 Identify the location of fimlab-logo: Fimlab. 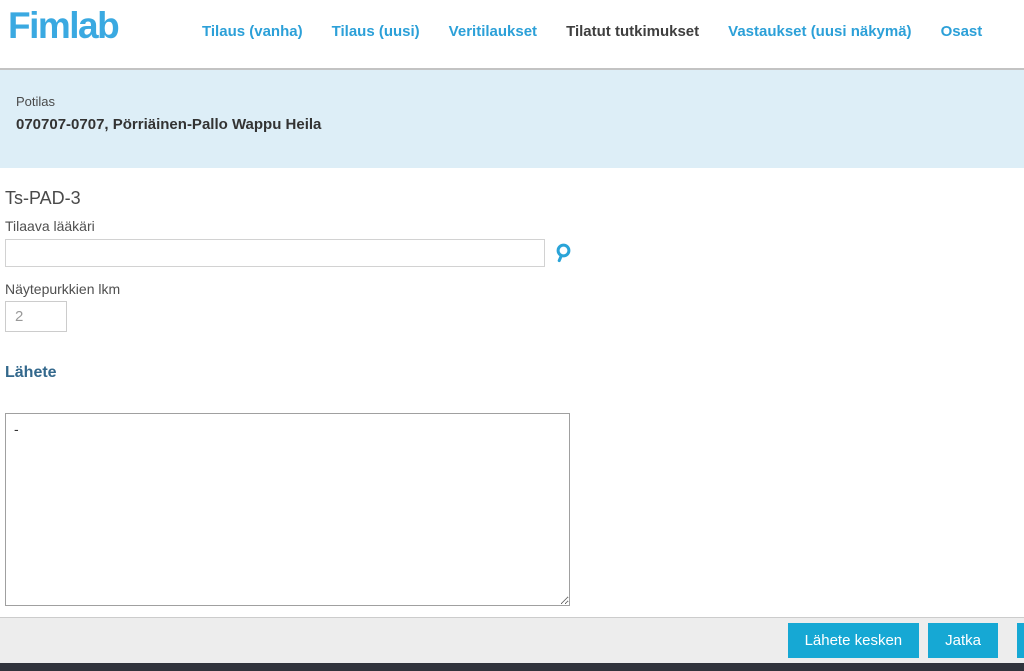
(64, 26).